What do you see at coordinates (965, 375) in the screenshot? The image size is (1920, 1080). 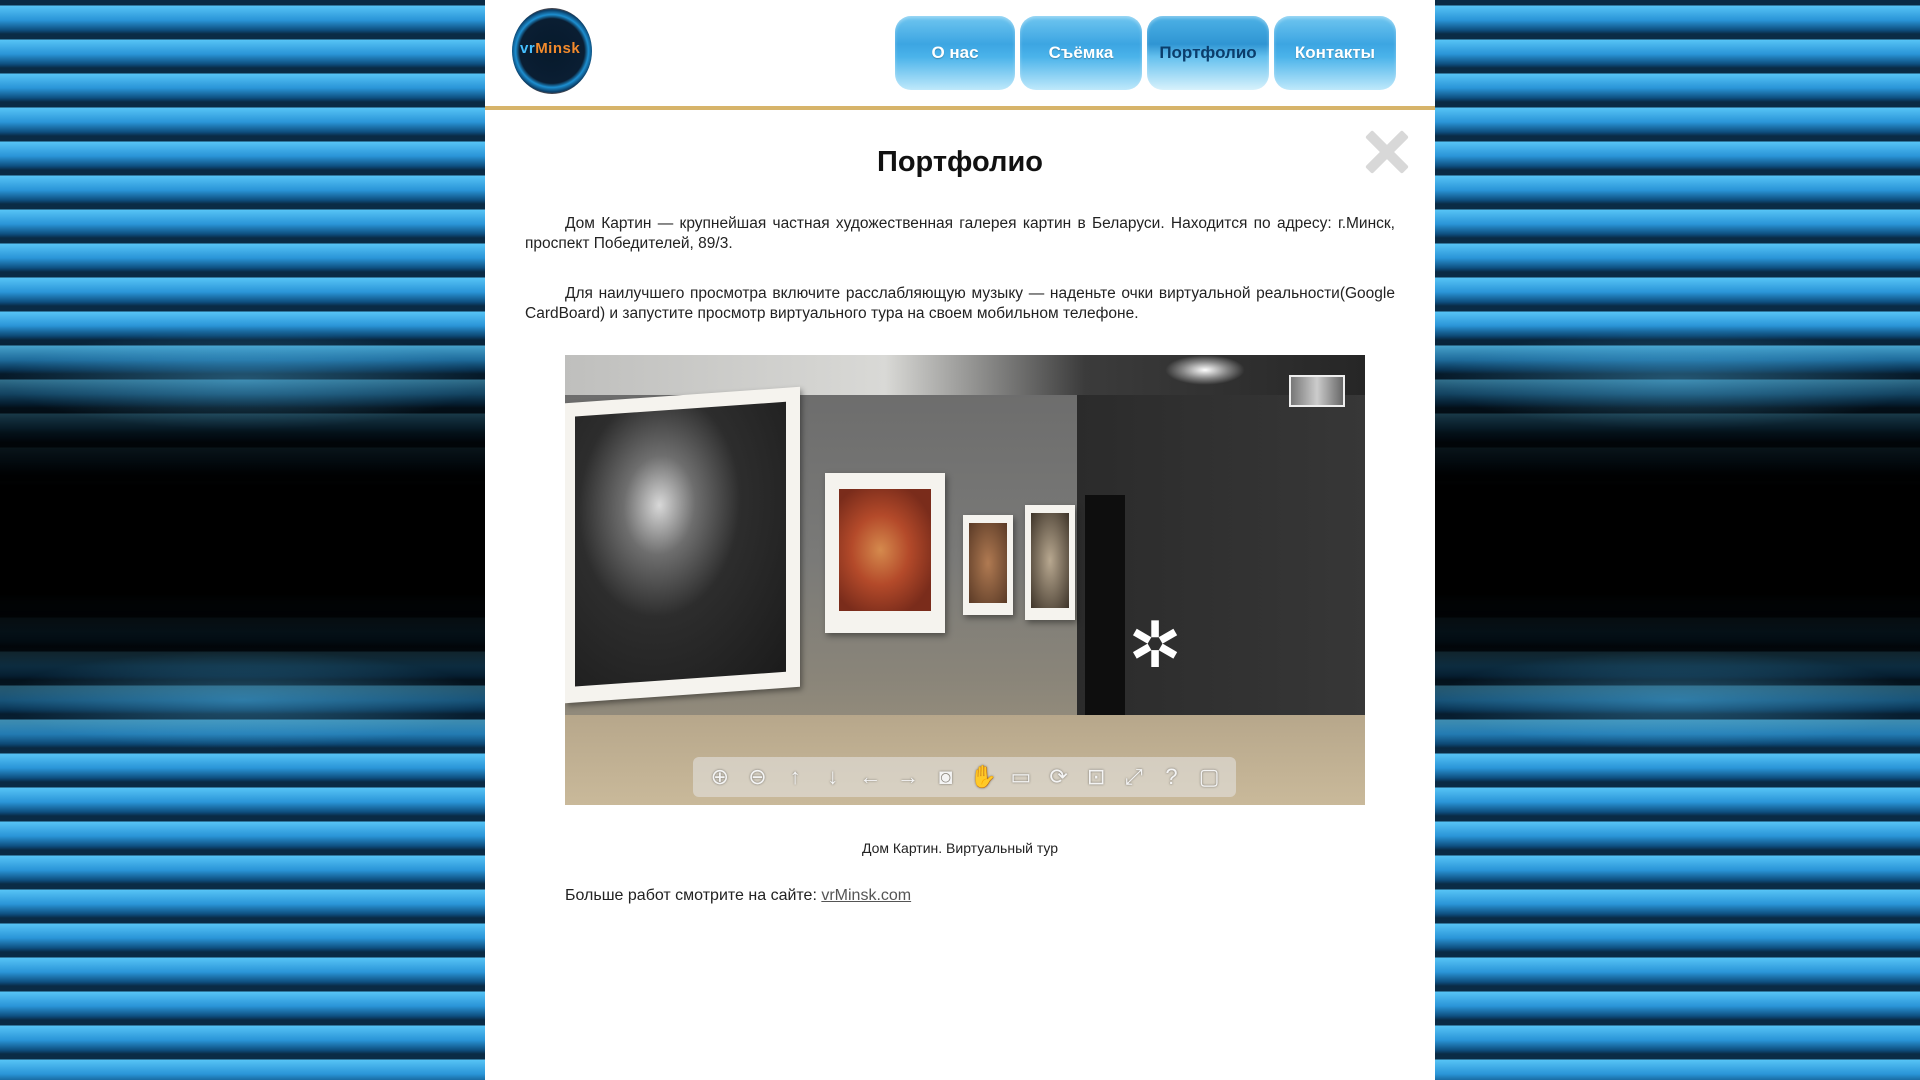 I see `tour-ceiling` at bounding box center [965, 375].